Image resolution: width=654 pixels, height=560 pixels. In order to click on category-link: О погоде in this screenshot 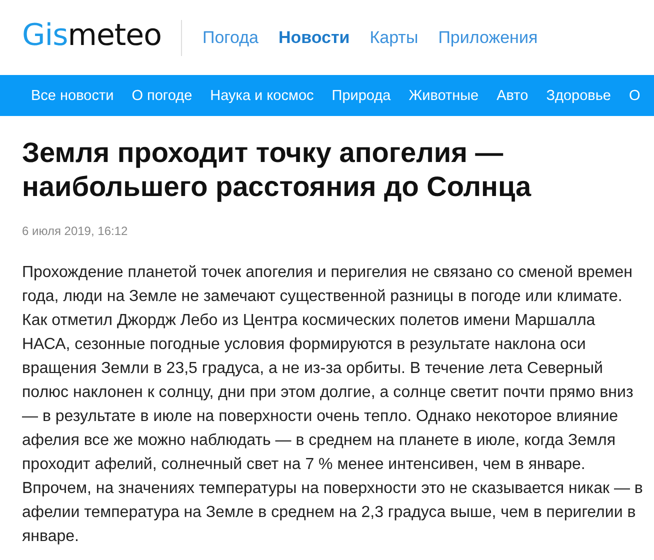, I will do `click(162, 96)`.